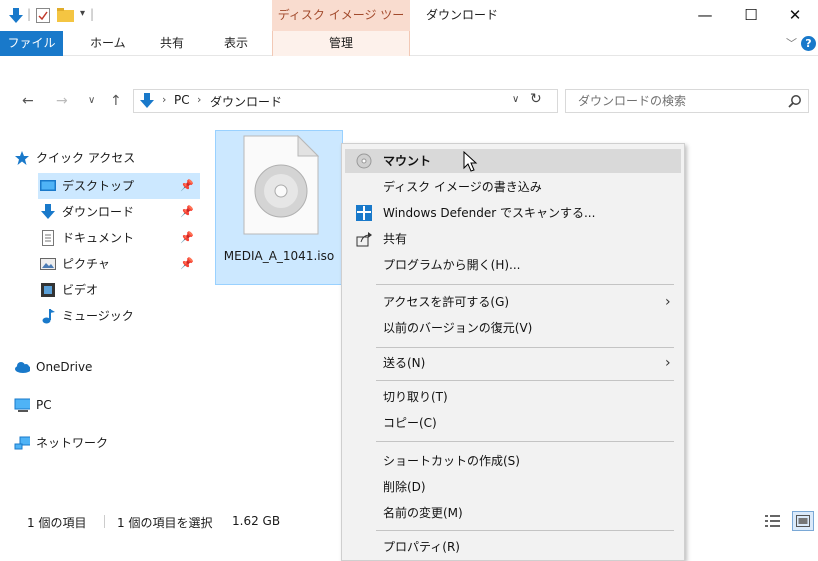 The height and width of the screenshot is (561, 818). I want to click on menu-burn-disc-image: ディスク イメージの書き込み, so click(513, 187).